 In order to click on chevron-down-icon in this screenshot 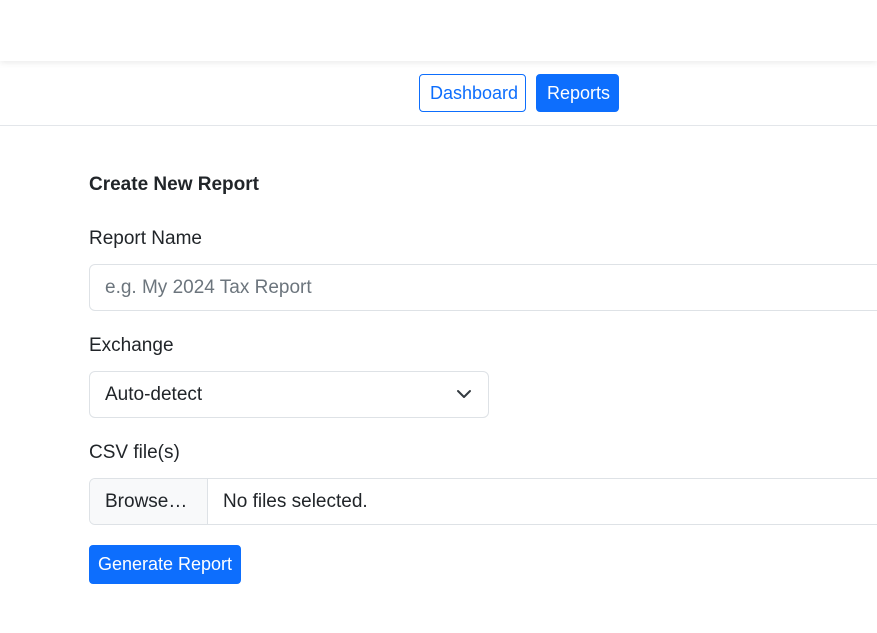, I will do `click(464, 394)`.